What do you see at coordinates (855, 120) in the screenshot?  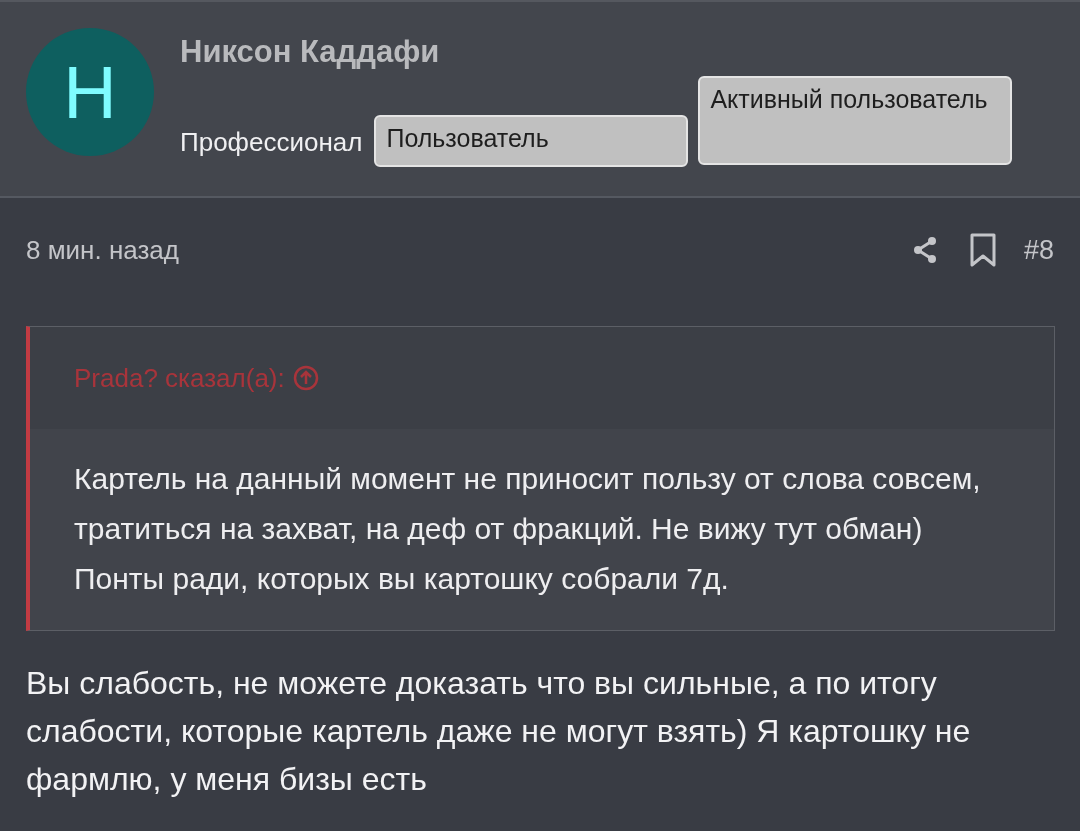 I see `user-badge: Активный пользователь` at bounding box center [855, 120].